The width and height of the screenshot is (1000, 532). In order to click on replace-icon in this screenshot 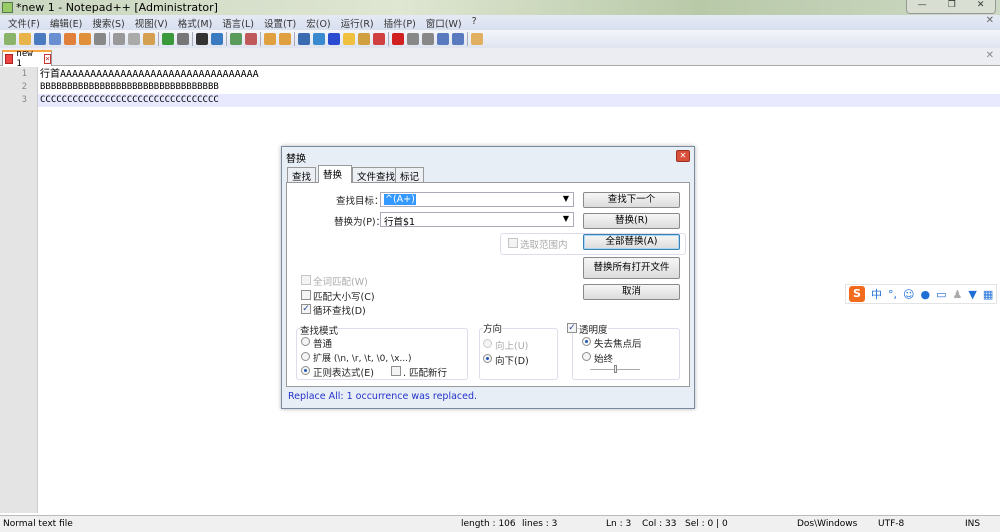, I will do `click(217, 39)`.